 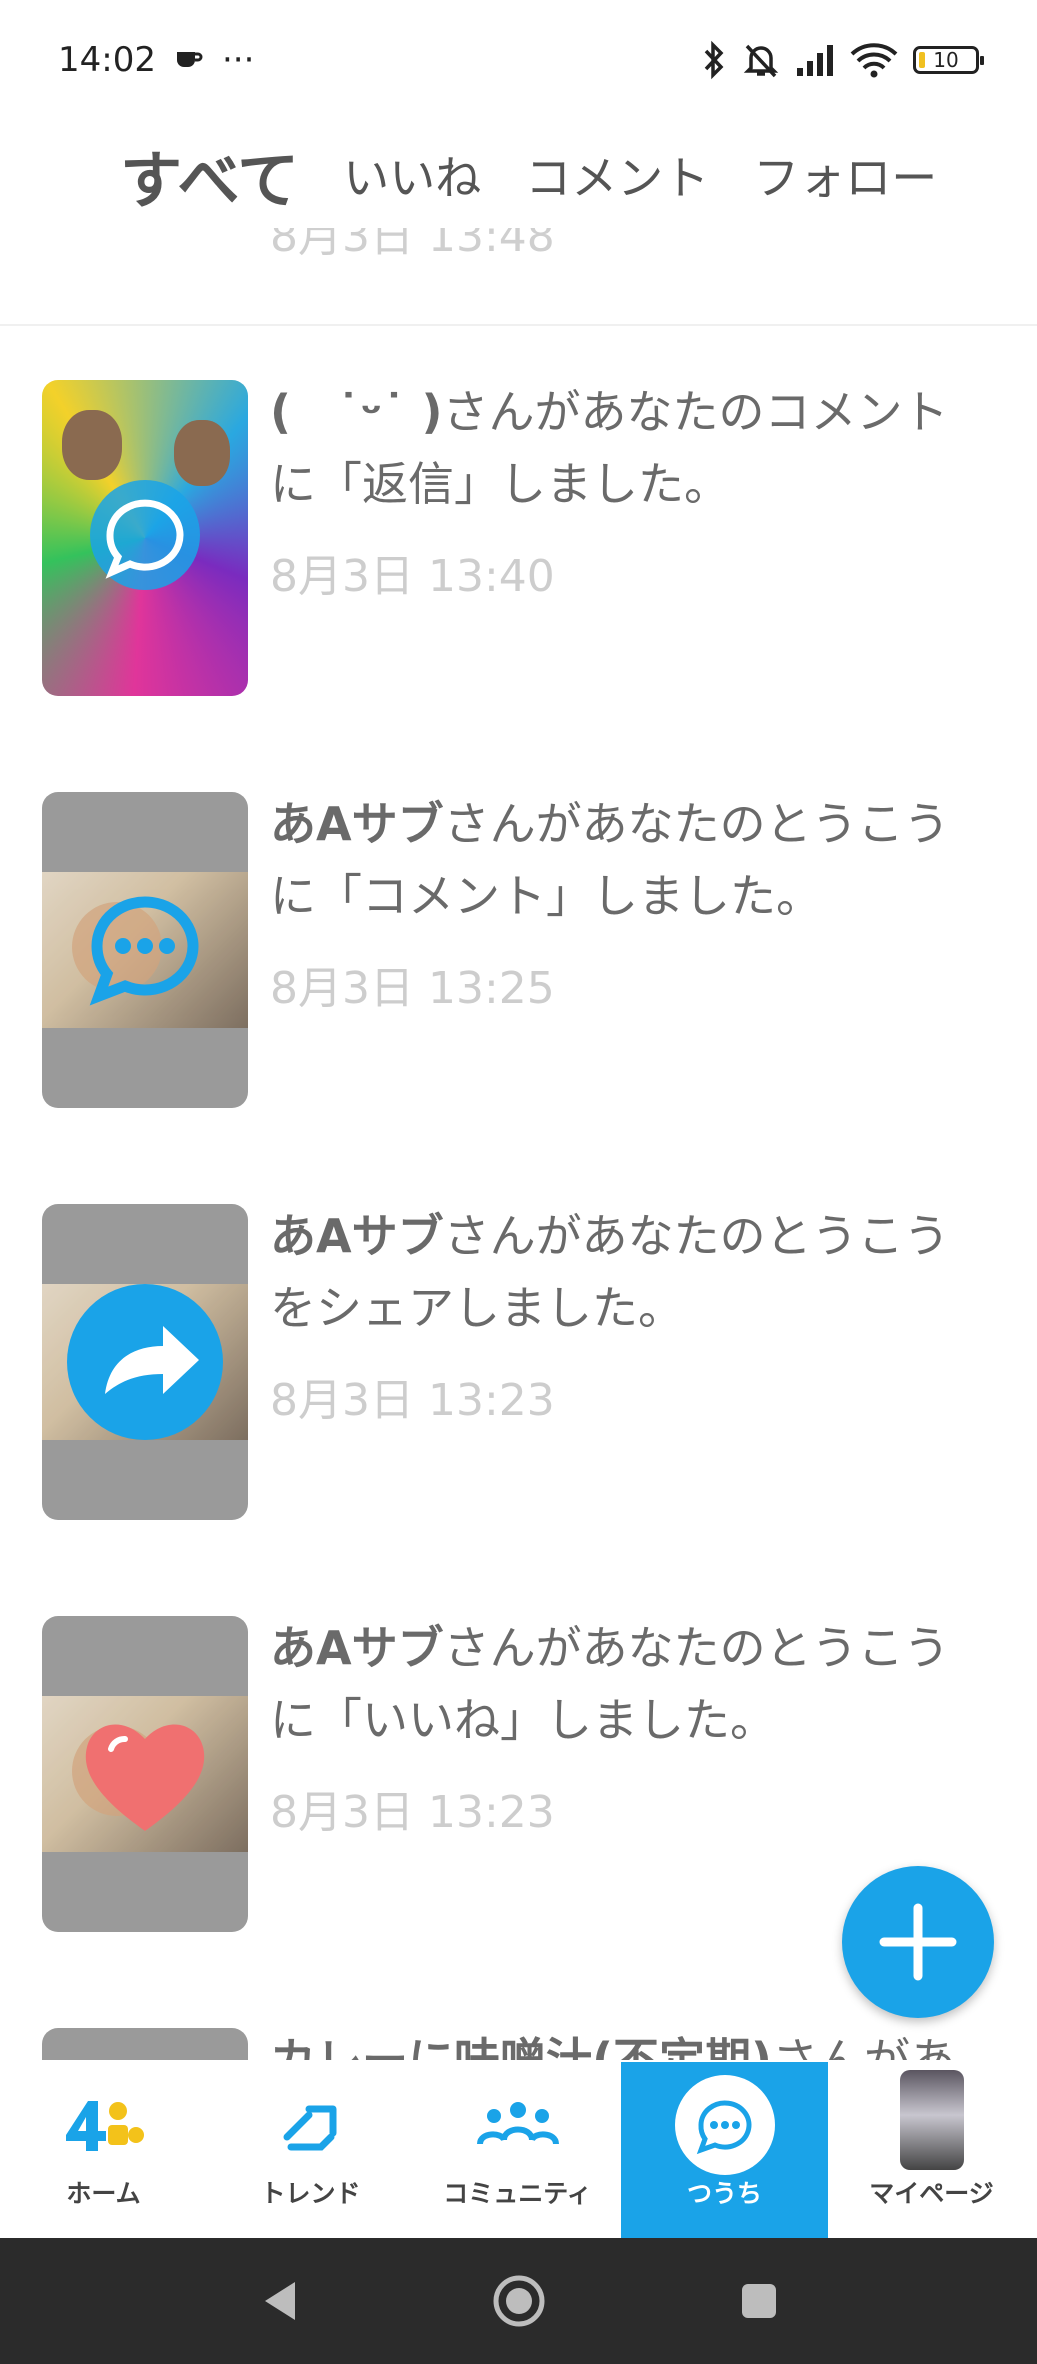 What do you see at coordinates (311, 2125) in the screenshot?
I see `trend-arrow-icon` at bounding box center [311, 2125].